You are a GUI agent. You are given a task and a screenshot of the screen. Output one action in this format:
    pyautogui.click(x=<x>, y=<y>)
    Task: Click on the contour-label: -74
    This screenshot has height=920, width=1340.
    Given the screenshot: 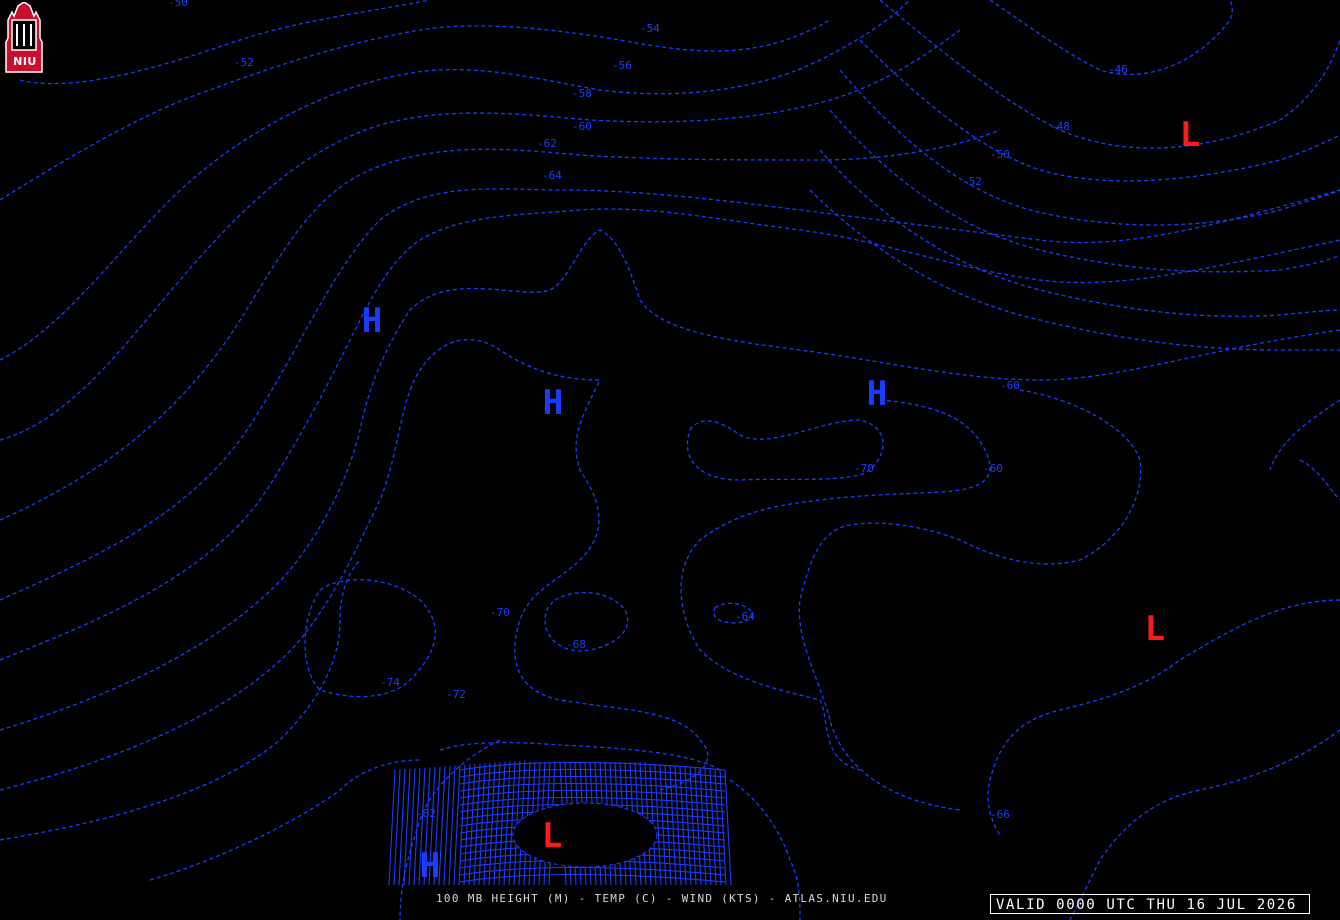 What is the action you would take?
    pyautogui.click(x=390, y=682)
    